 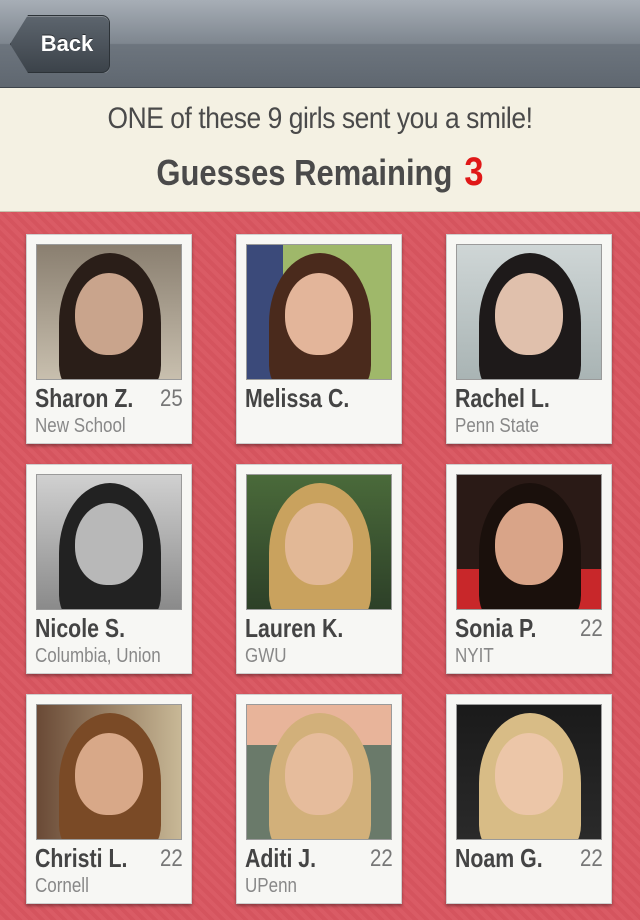 What do you see at coordinates (80, 426) in the screenshot?
I see `profile-school: New School` at bounding box center [80, 426].